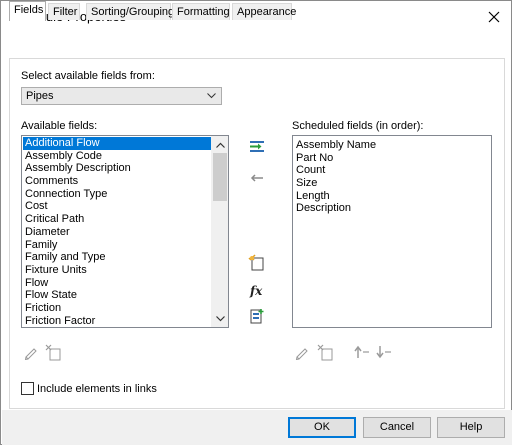  I want to click on tab-fields: Fields, so click(27, 11).